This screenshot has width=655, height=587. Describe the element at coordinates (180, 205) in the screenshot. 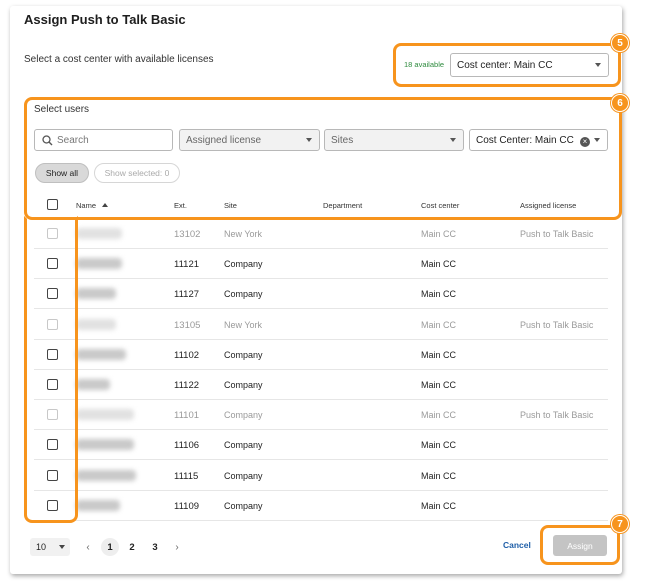

I see `column-header-ext: Ext.` at that location.